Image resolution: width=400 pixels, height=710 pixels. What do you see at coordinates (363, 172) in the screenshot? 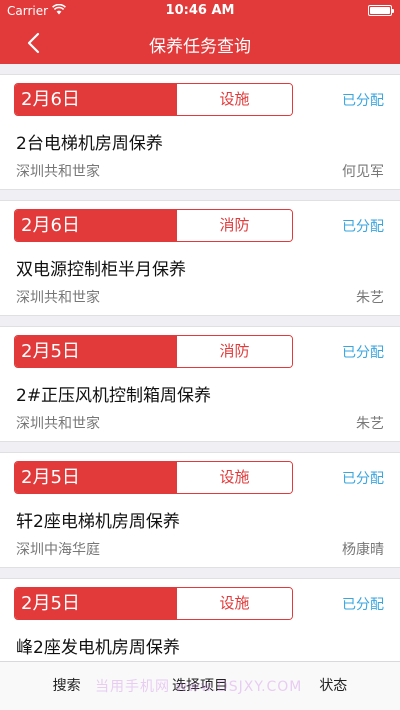
I see `task-person: 何见军` at bounding box center [363, 172].